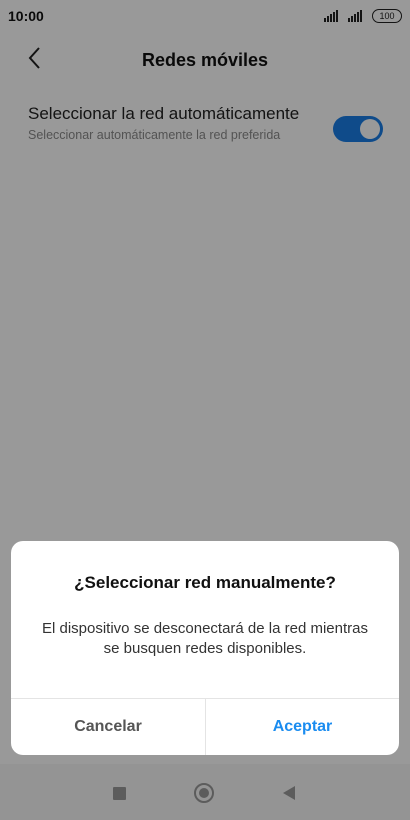 The image size is (410, 820). Describe the element at coordinates (205, 582) in the screenshot. I see `dialog-title: ¿Seleccionar red manualmente?` at that location.